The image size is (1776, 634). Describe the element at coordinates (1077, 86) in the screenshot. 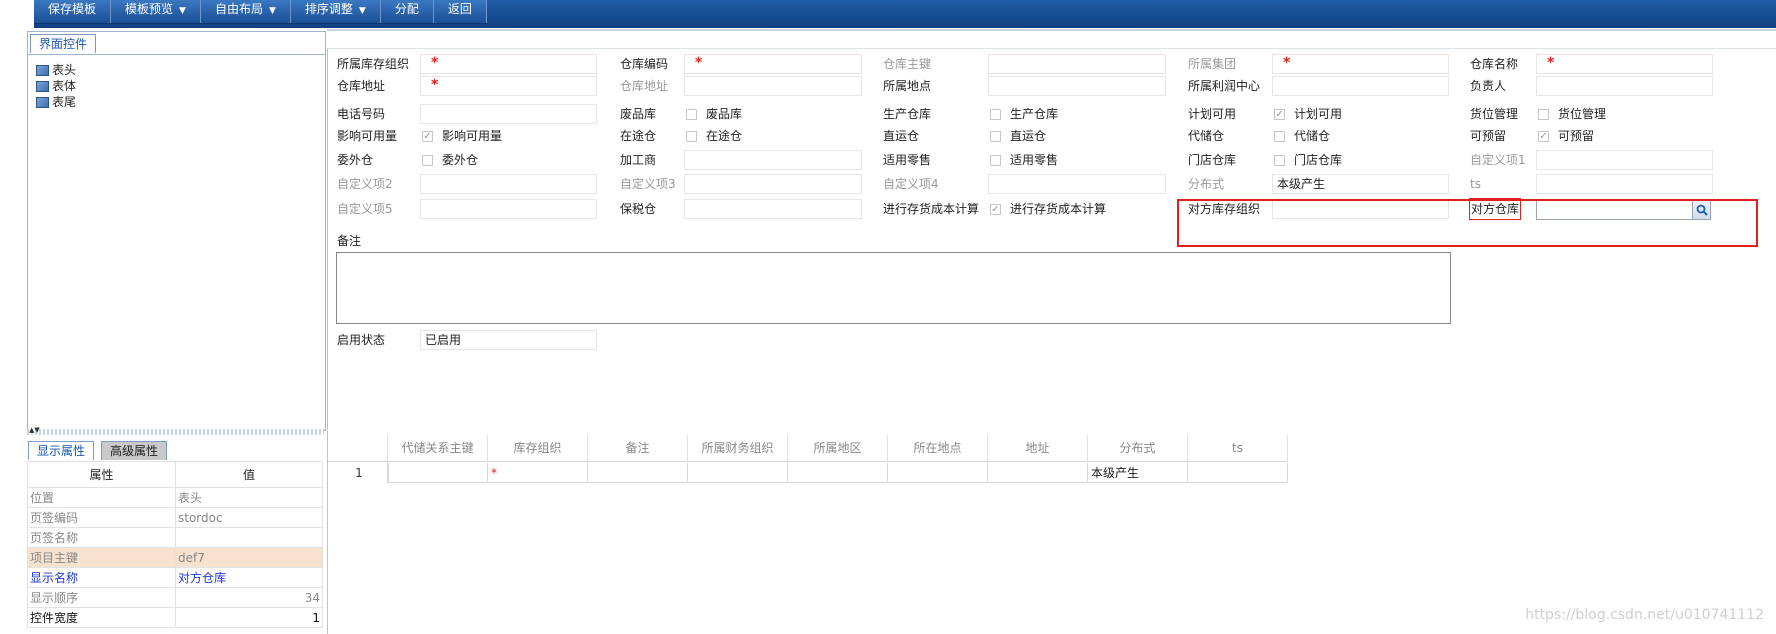

I see `input-r2c3` at that location.